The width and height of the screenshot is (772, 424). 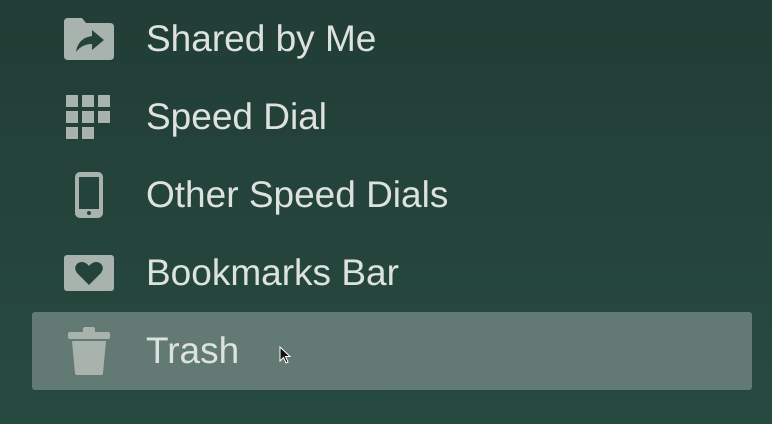 What do you see at coordinates (285, 355) in the screenshot?
I see `mouse-cursor-icon` at bounding box center [285, 355].